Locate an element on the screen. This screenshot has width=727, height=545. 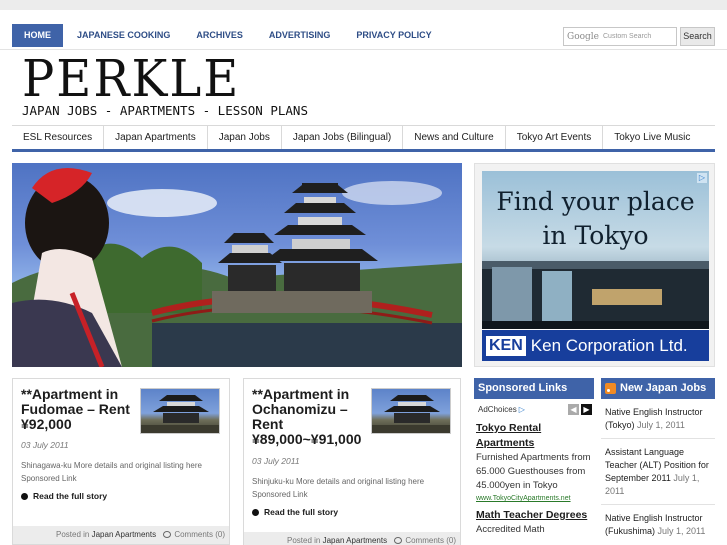
rss-icon is located at coordinates (610, 388).